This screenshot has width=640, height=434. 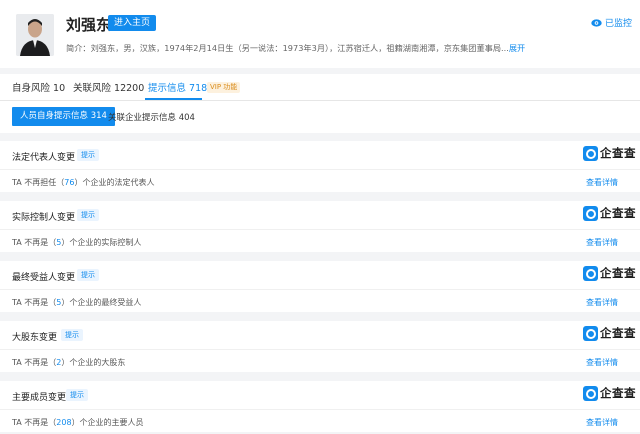 I want to click on description-suffix: ）个企业的大股东, so click(x=93, y=362).